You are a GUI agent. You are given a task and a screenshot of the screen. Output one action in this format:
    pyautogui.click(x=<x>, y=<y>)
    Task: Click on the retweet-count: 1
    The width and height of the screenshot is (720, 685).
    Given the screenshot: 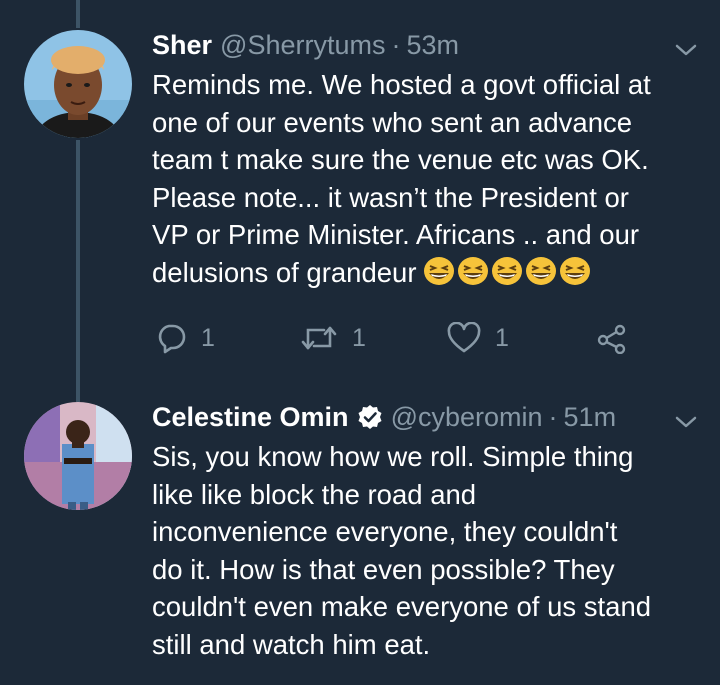 What is the action you would take?
    pyautogui.click(x=359, y=337)
    